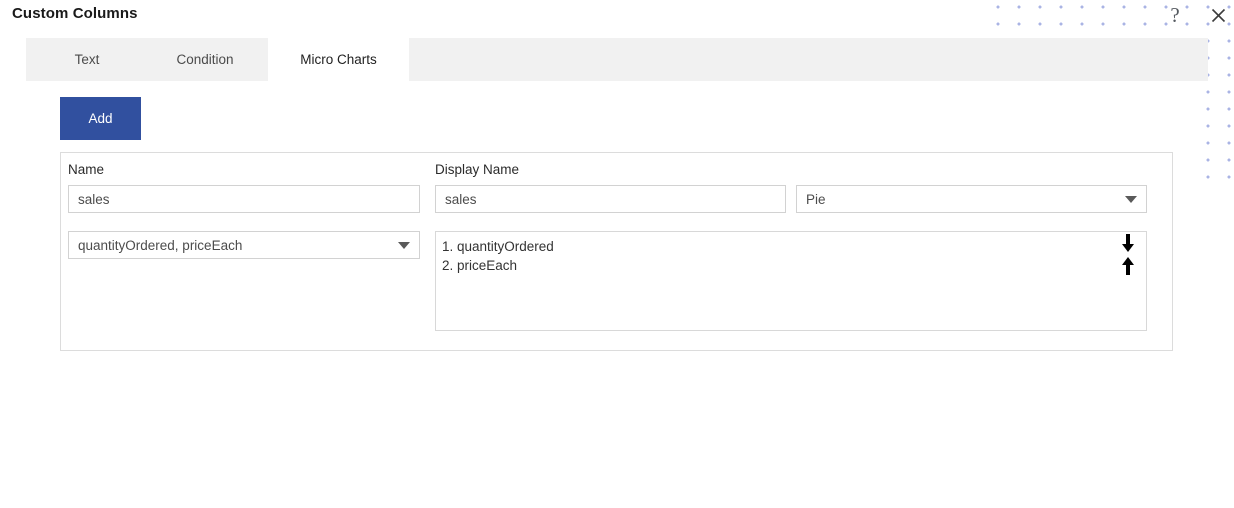 This screenshot has height=508, width=1234. Describe the element at coordinates (816, 199) in the screenshot. I see `chart-type-value: Pie` at that location.